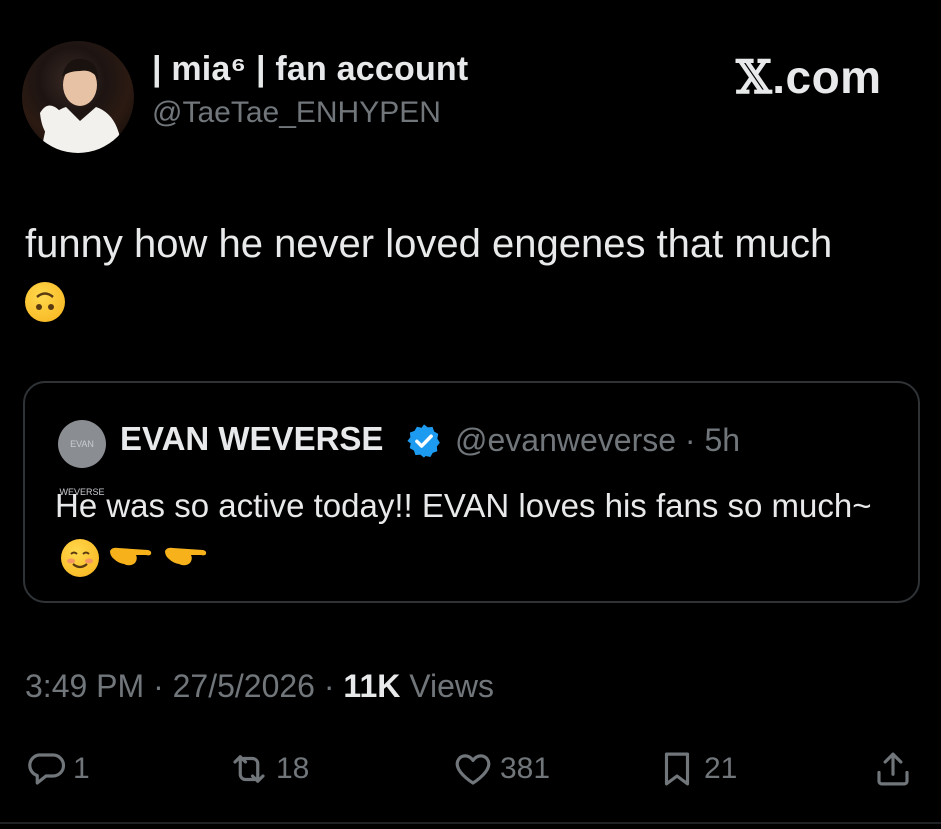 The height and width of the screenshot is (829, 941). What do you see at coordinates (447, 686) in the screenshot?
I see `views-label: Views` at bounding box center [447, 686].